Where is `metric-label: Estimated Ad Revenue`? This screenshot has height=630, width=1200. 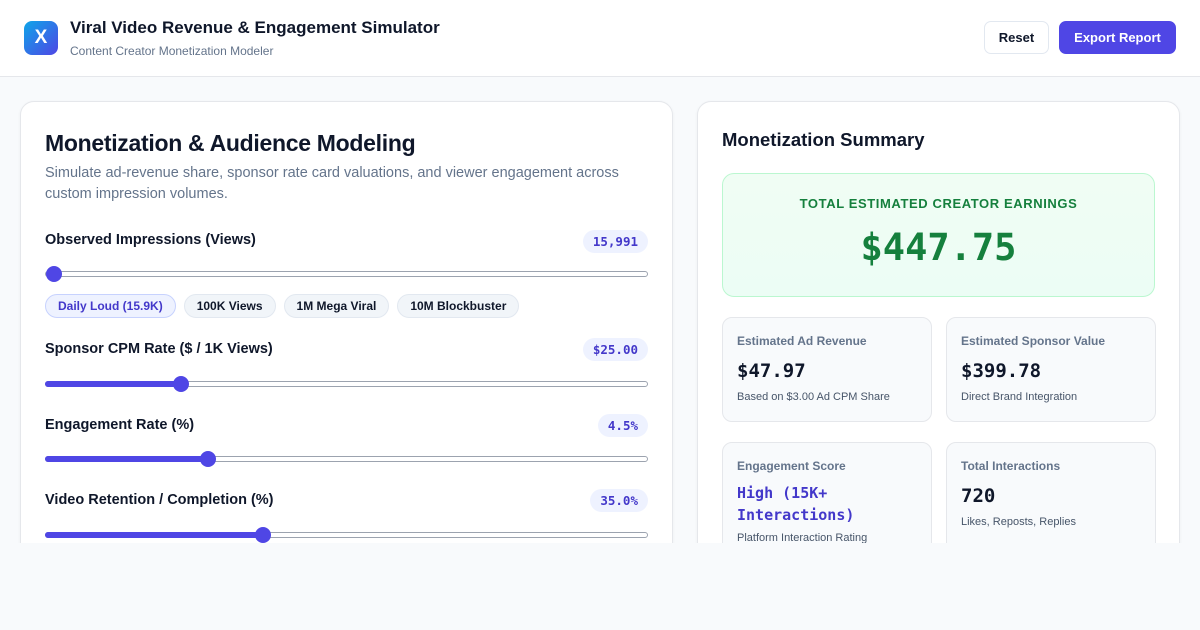
metric-label: Estimated Ad Revenue is located at coordinates (802, 341).